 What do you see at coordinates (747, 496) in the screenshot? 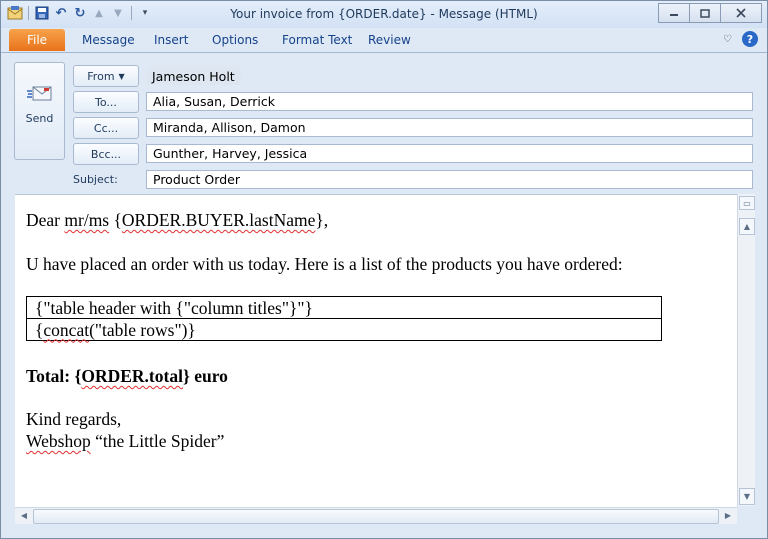
I see `scroll-down-button: ▼` at bounding box center [747, 496].